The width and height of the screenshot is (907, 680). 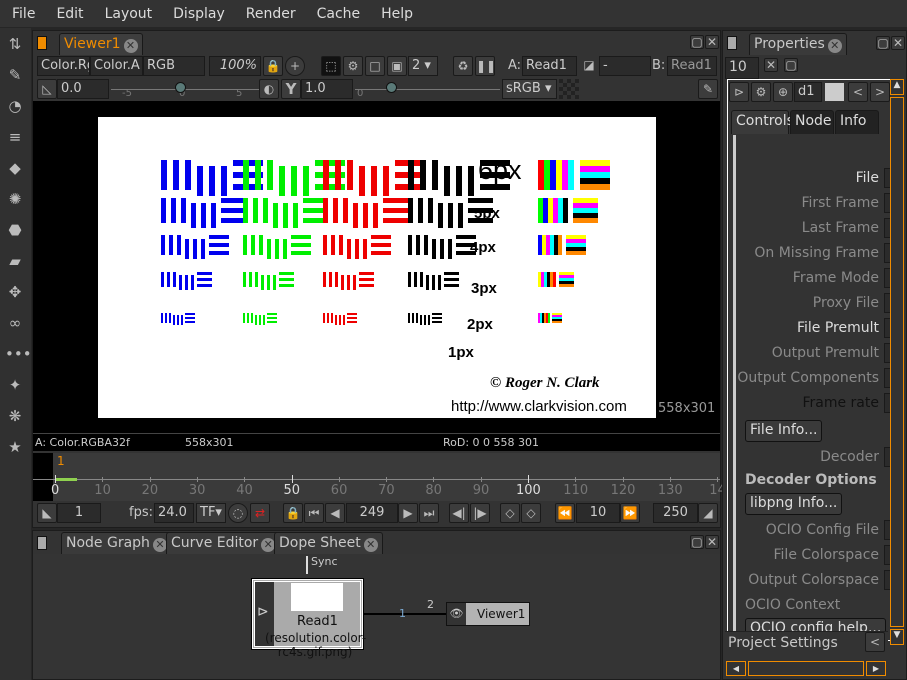 I want to click on color-icon: ◆, so click(x=15, y=168).